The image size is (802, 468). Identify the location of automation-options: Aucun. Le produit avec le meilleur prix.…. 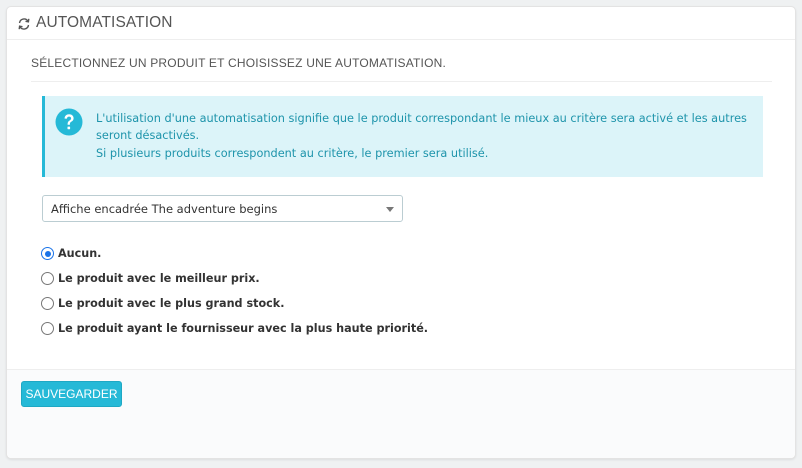
(234, 291).